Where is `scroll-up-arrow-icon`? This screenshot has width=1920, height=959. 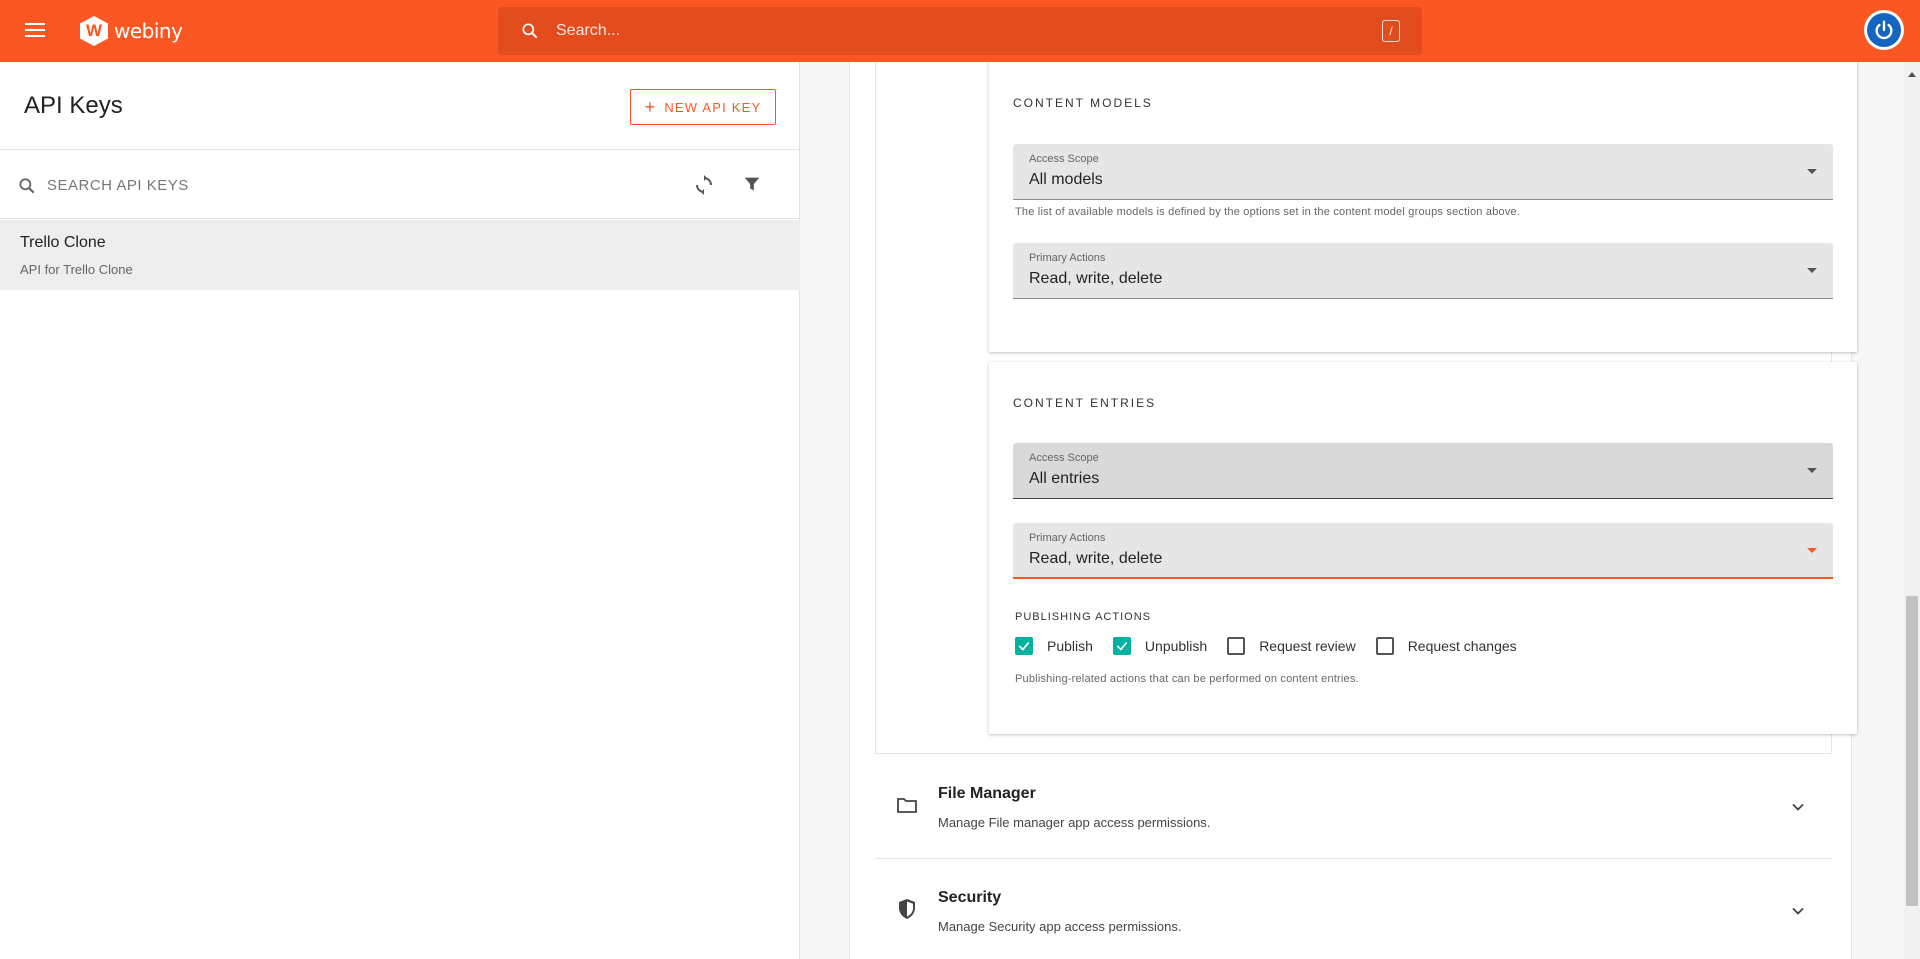 scroll-up-arrow-icon is located at coordinates (1912, 74).